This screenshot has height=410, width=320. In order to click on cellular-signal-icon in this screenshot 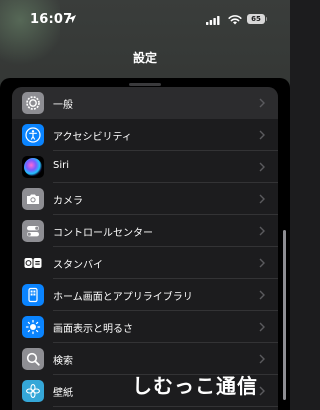, I will do `click(213, 20)`.